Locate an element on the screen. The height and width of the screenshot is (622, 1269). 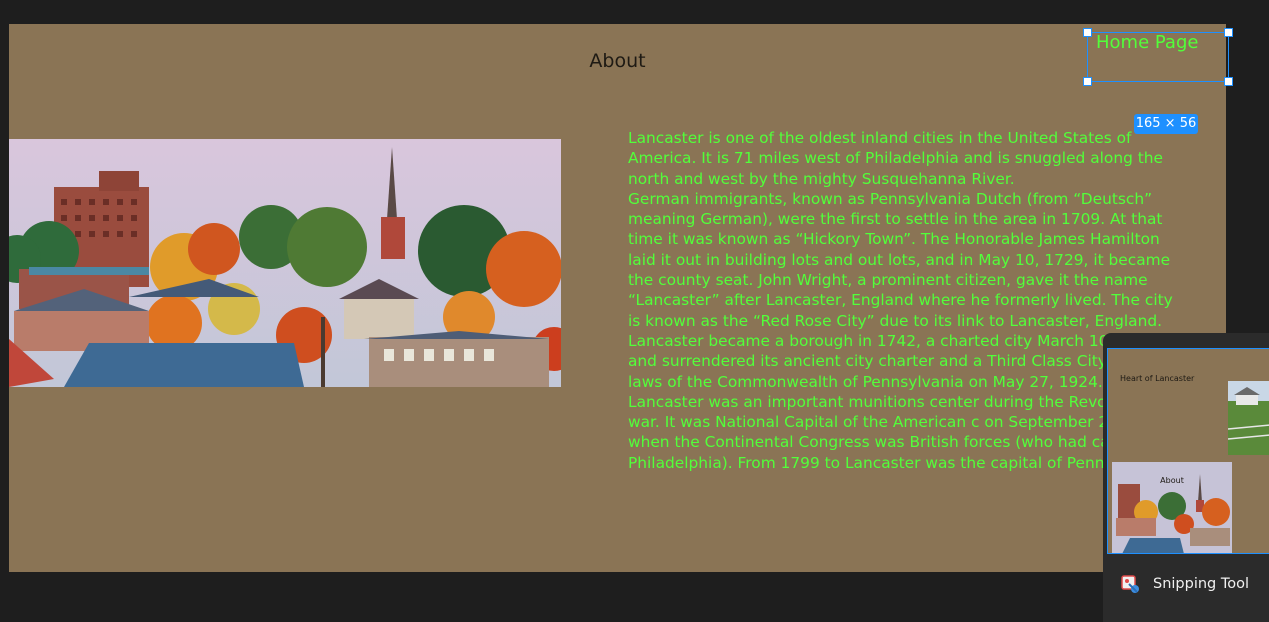
page-title: About is located at coordinates (617, 61).